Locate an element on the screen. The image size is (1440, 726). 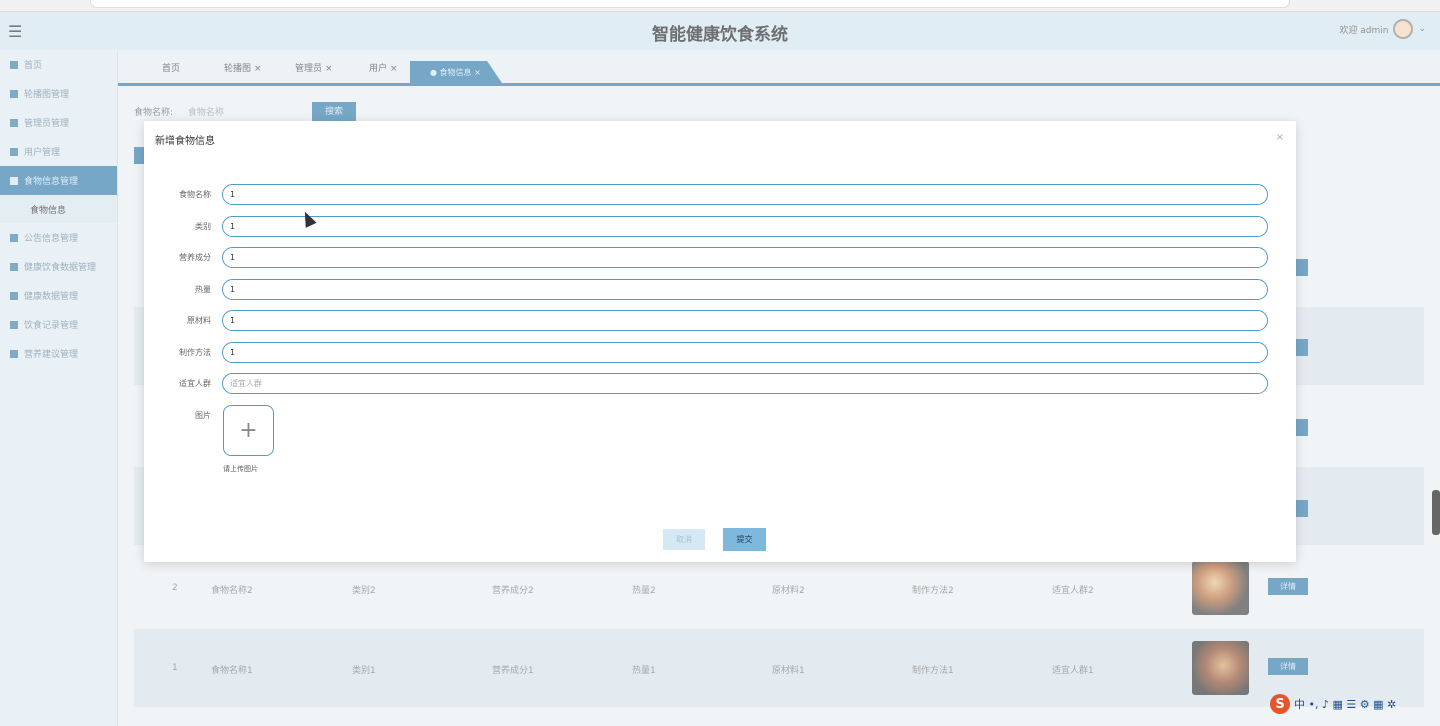
cancel-button: 取消 is located at coordinates (684, 539).